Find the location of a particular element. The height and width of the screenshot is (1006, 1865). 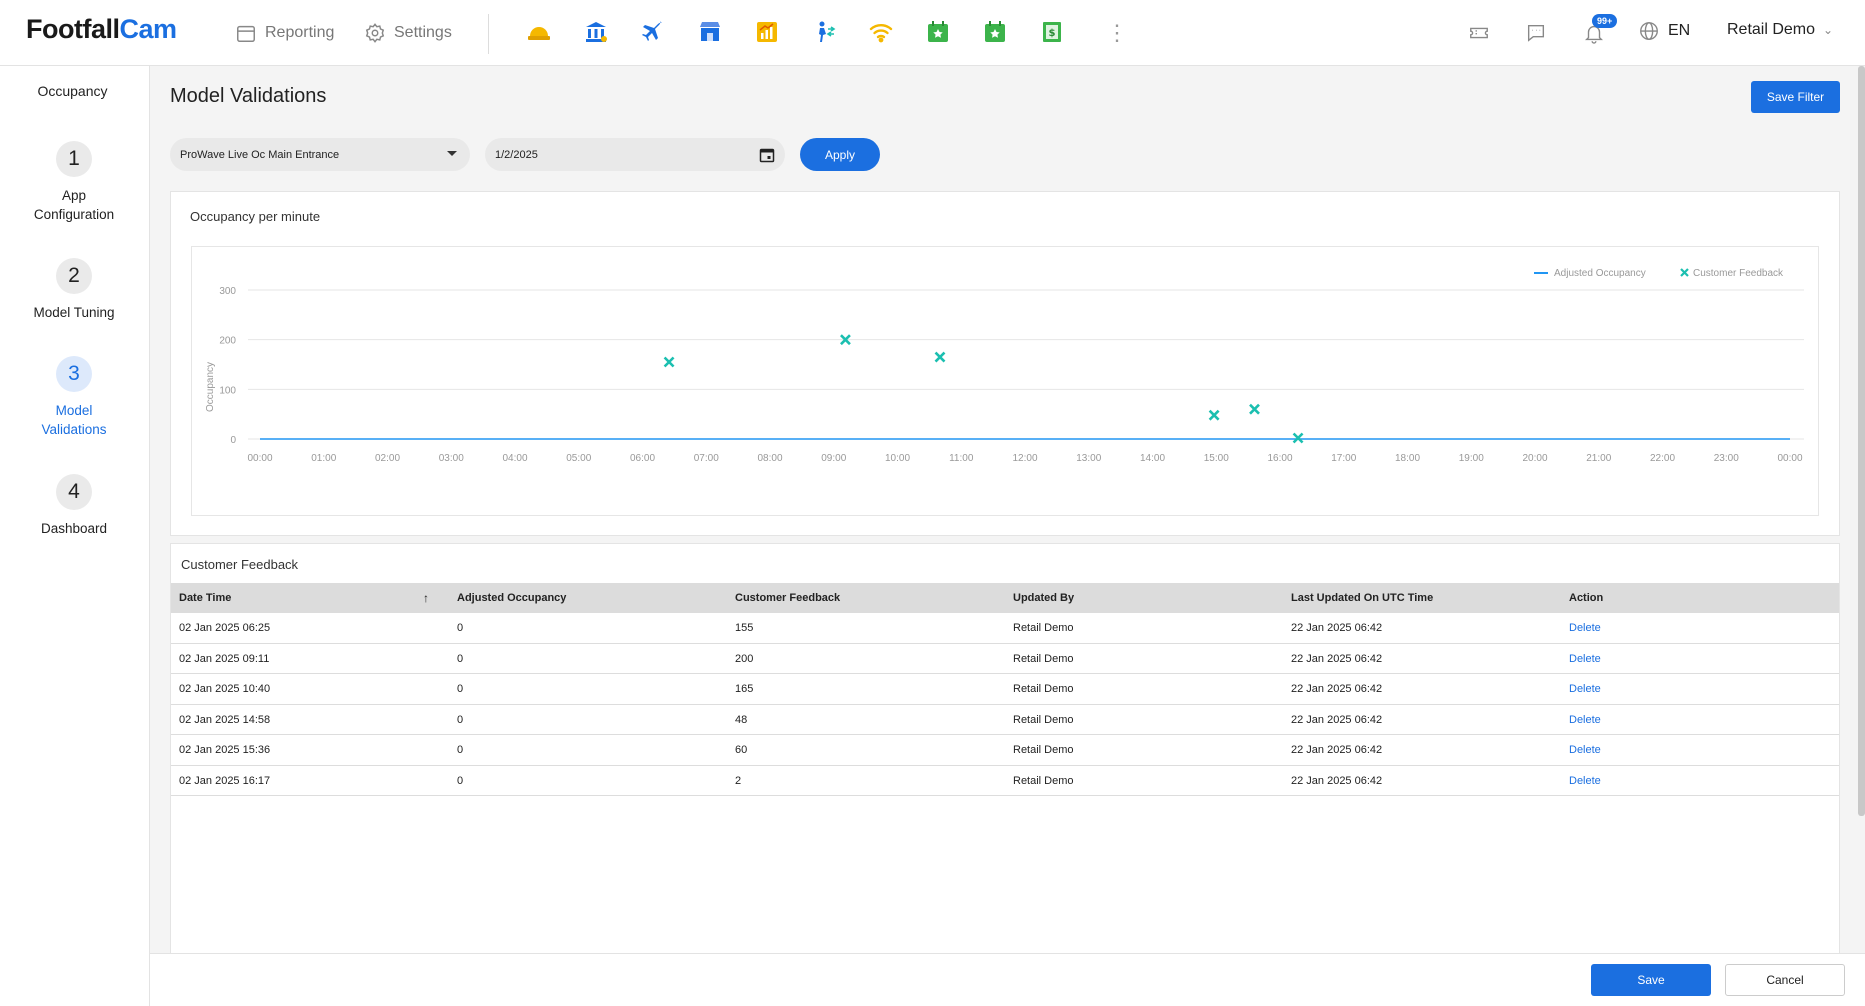

ticket-button is located at coordinates (1479, 33).